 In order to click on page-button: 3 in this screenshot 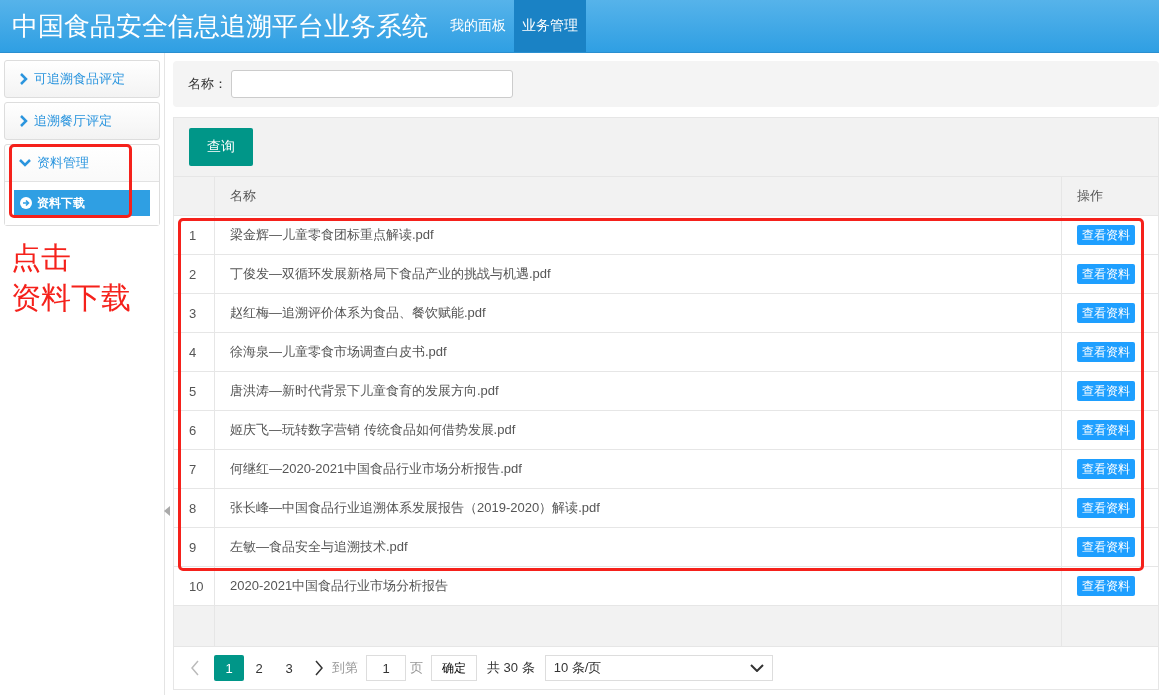, I will do `click(289, 668)`.